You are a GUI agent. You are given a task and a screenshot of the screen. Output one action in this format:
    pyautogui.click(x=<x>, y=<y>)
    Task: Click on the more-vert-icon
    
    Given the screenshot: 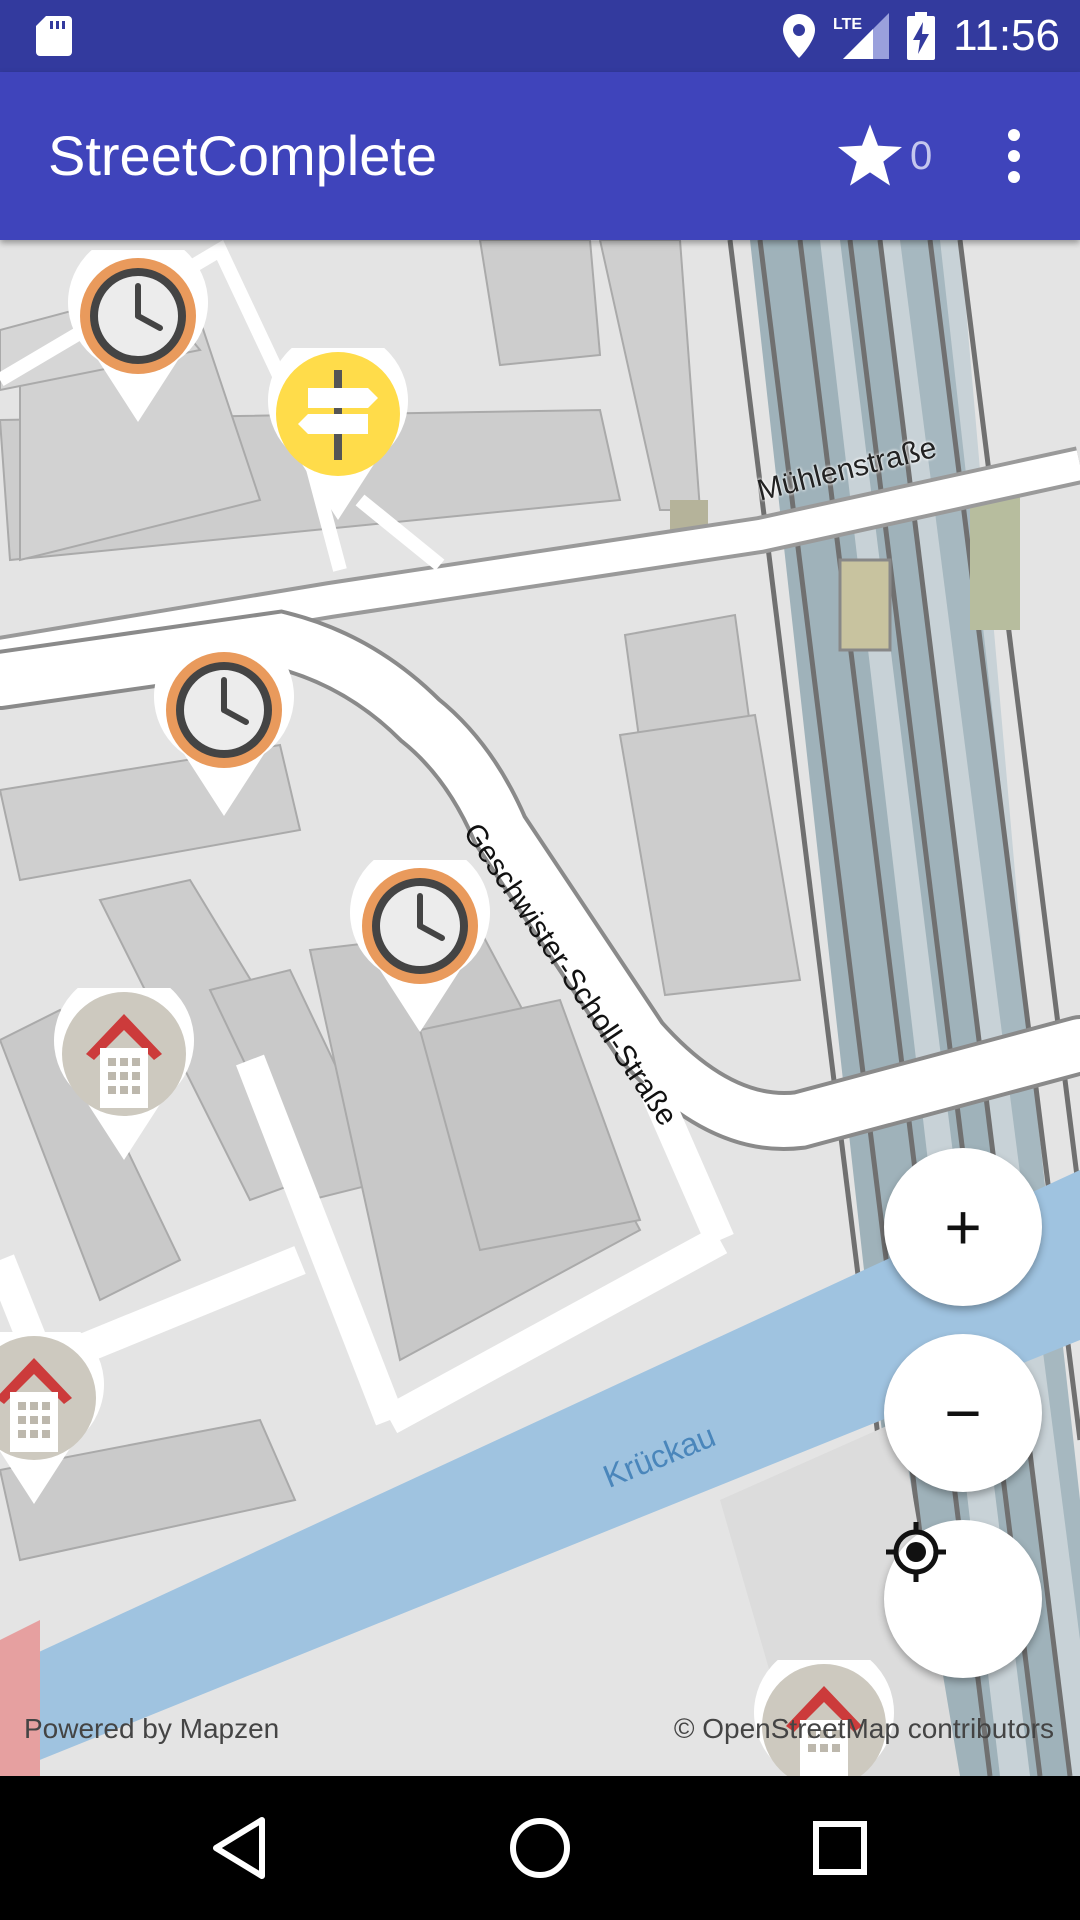 What is the action you would take?
    pyautogui.click(x=1014, y=156)
    